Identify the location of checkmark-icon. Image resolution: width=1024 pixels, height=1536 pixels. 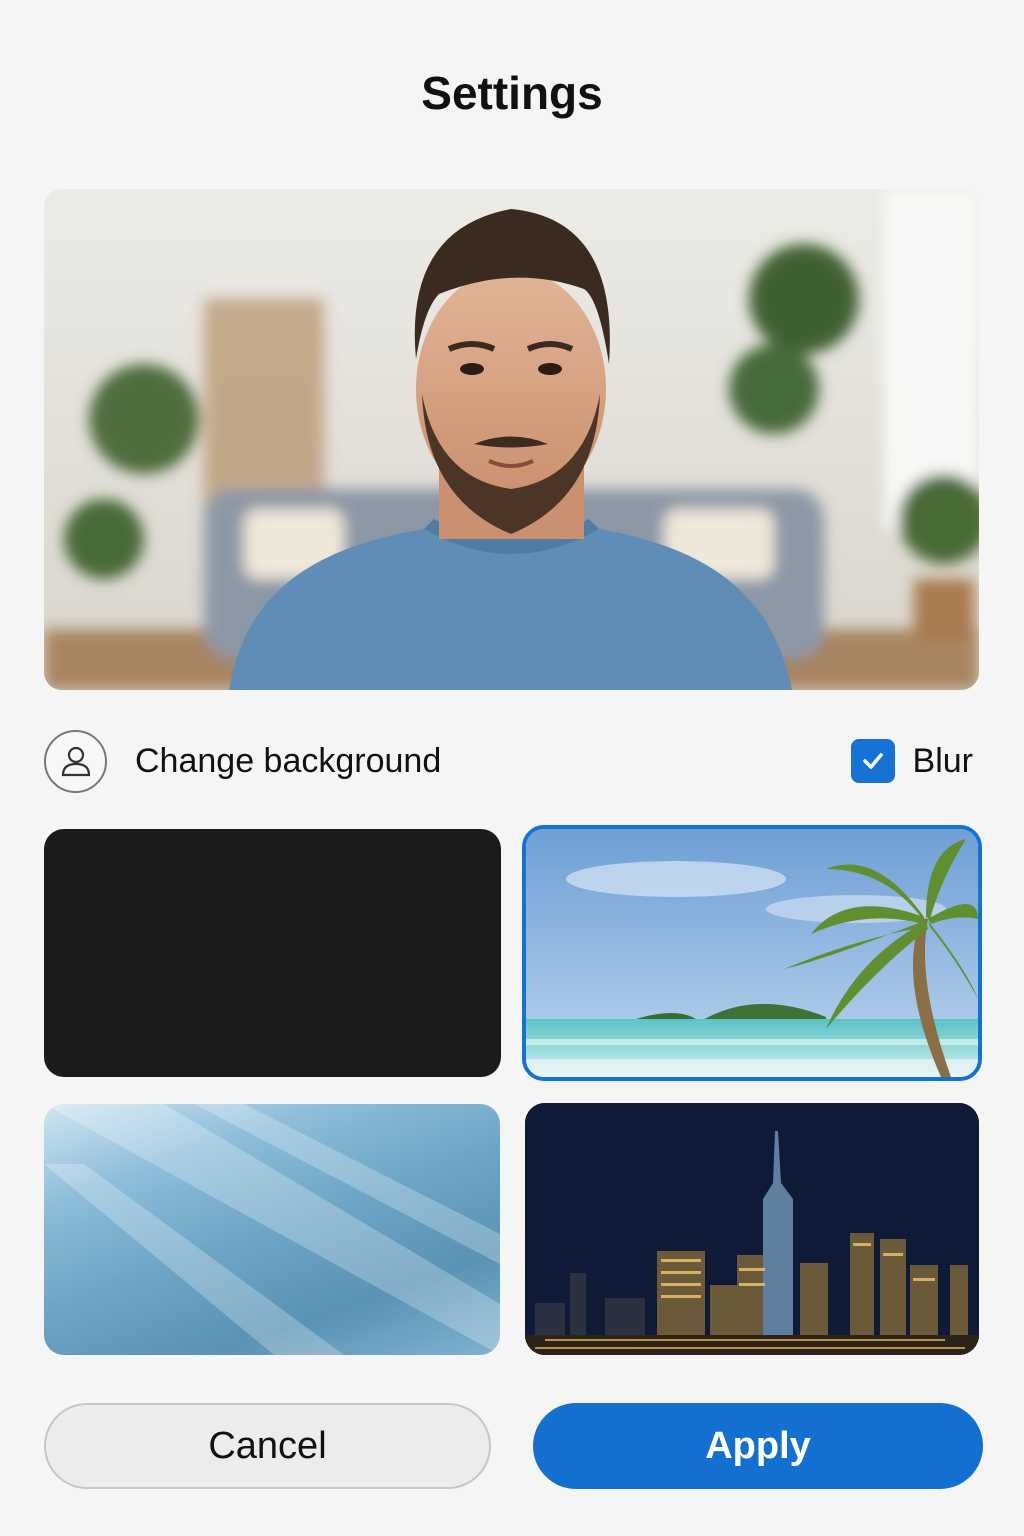
(872, 761).